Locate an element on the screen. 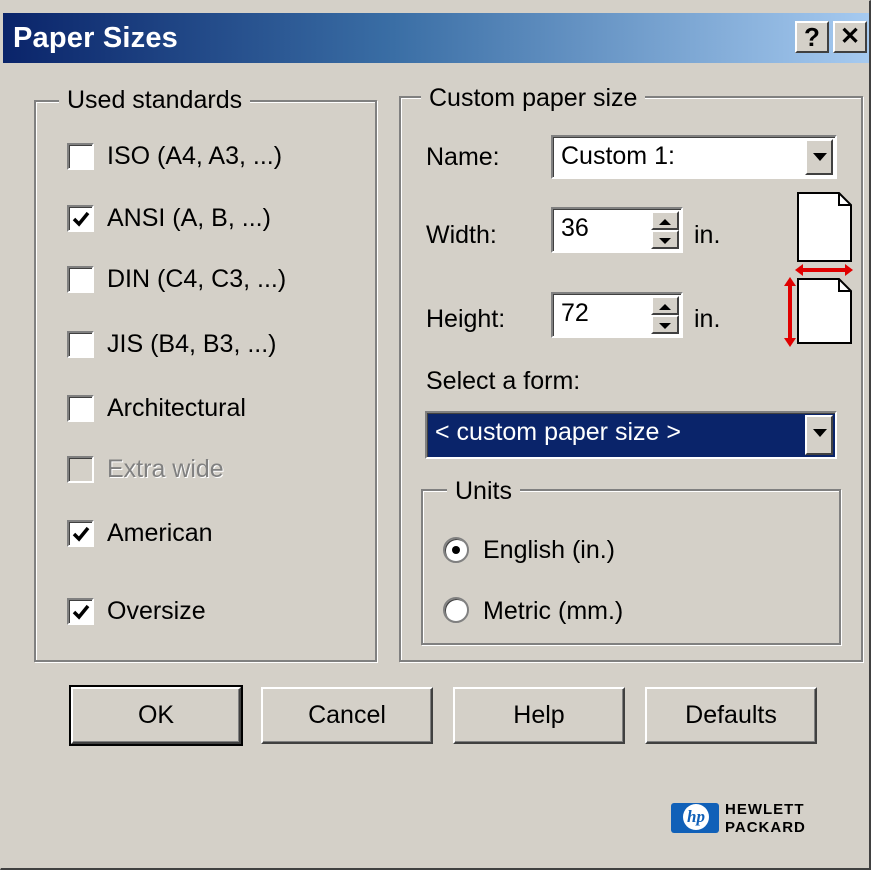  hp-logo-icon: hp is located at coordinates (695, 818).